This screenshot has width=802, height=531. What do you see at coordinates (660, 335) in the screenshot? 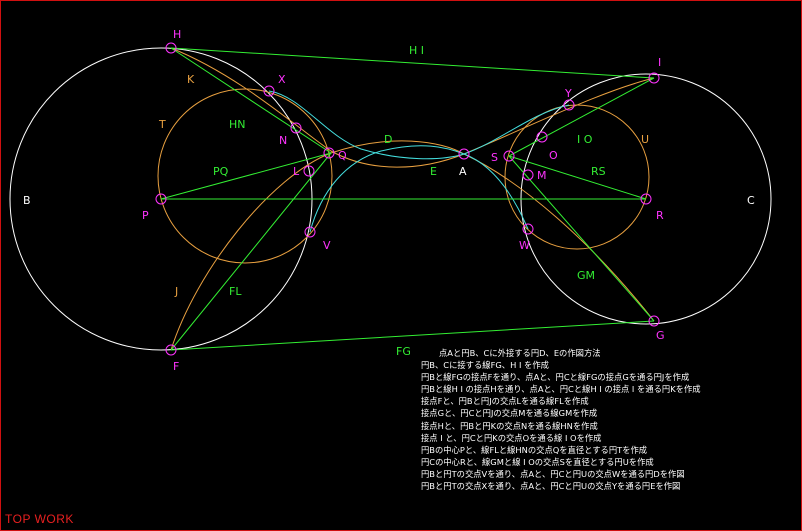
I see `label-G: G` at bounding box center [660, 335].